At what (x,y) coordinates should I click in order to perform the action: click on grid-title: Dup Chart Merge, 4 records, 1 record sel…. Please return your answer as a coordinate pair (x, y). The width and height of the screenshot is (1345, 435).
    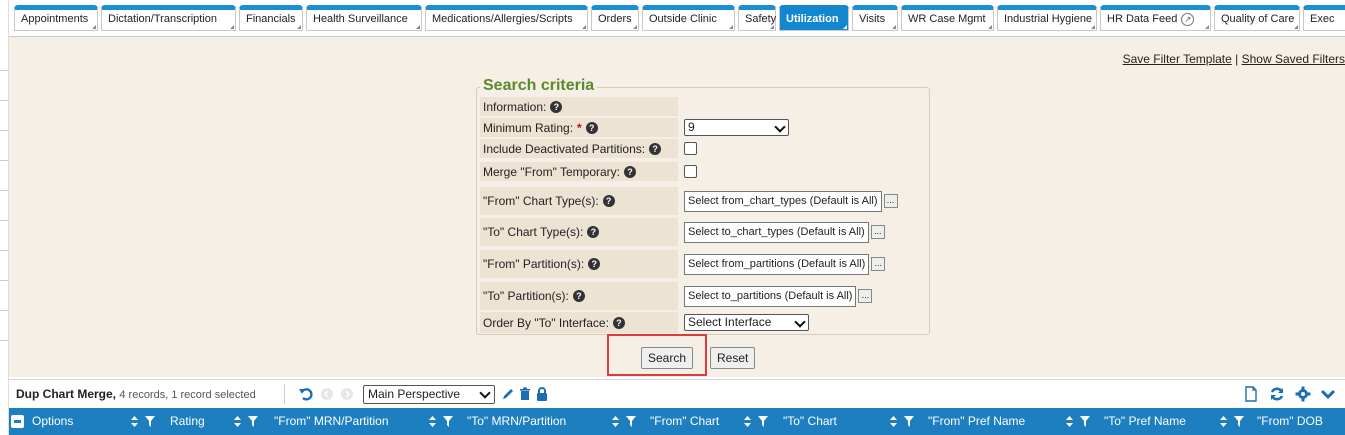
    Looking at the image, I should click on (136, 394).